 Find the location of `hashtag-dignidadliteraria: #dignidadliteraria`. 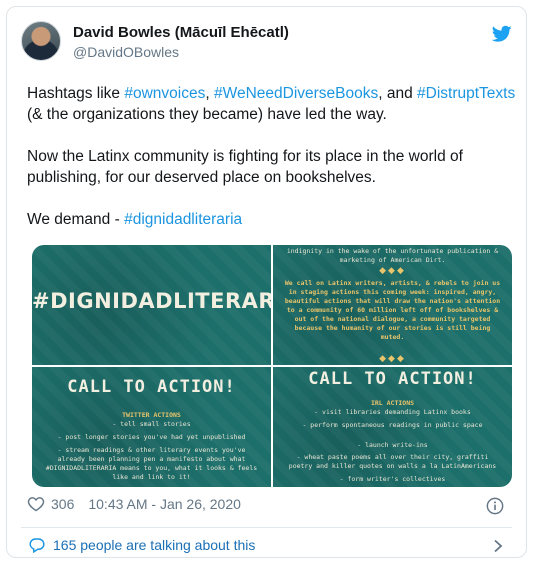

hashtag-dignidadliteraria: #dignidadliteraria is located at coordinates (183, 219).